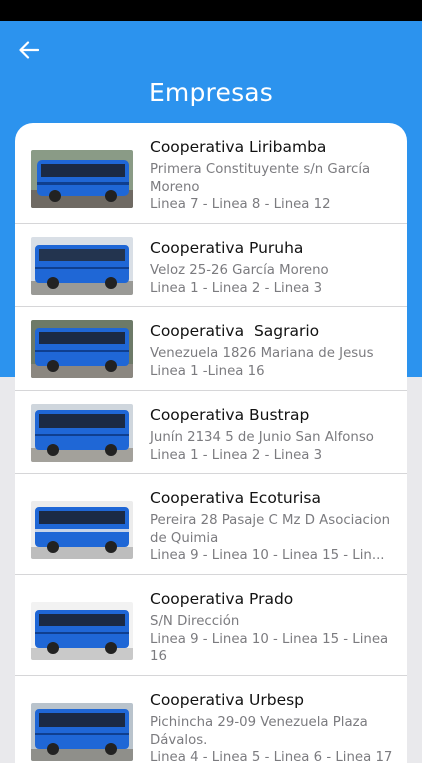 The image size is (422, 763). Describe the element at coordinates (207, 371) in the screenshot. I see `company-lines: Linea 1 -Linea 16` at that location.